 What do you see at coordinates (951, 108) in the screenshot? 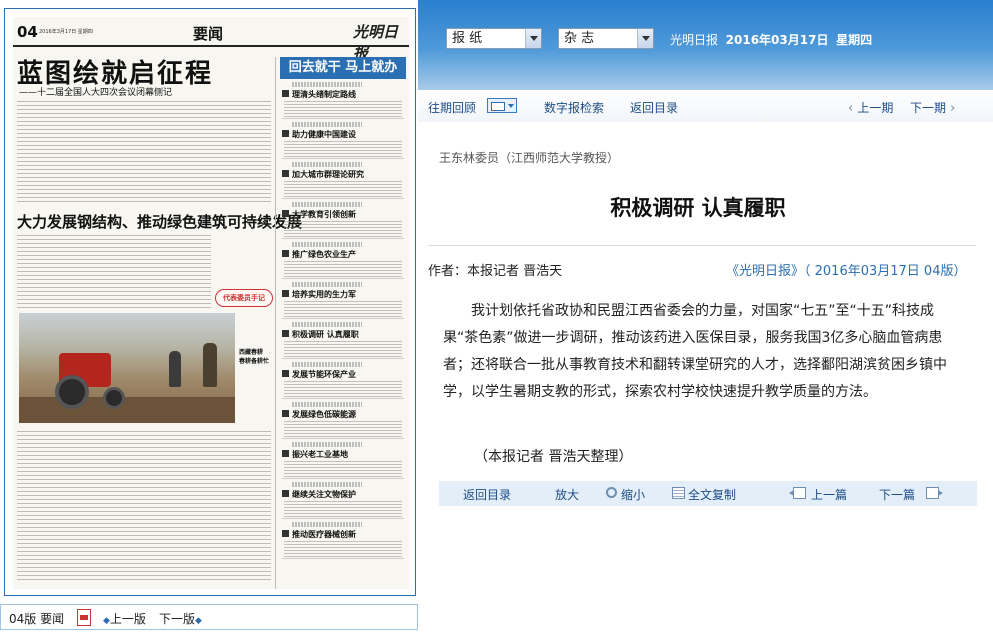
I see `chevron-right-icon: ›` at bounding box center [951, 108].